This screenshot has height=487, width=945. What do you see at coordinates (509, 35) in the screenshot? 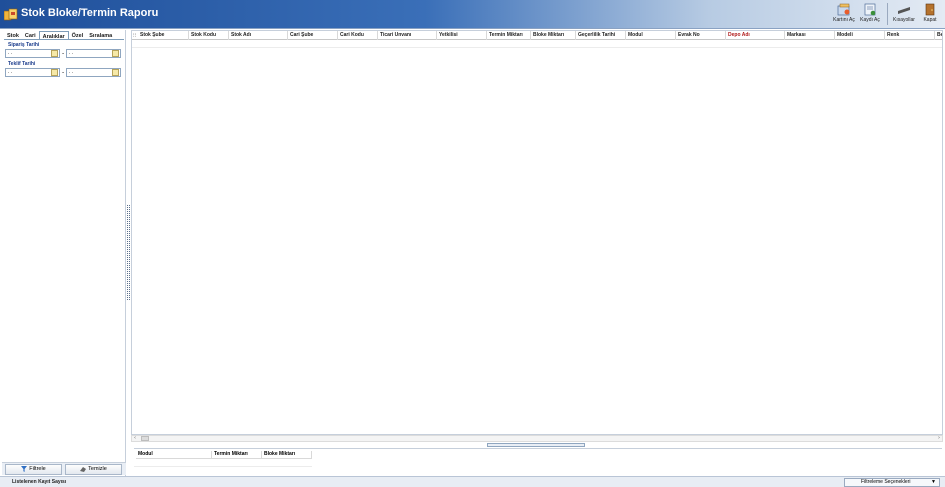
I see `column-header: Termin Miktarı` at bounding box center [509, 35].